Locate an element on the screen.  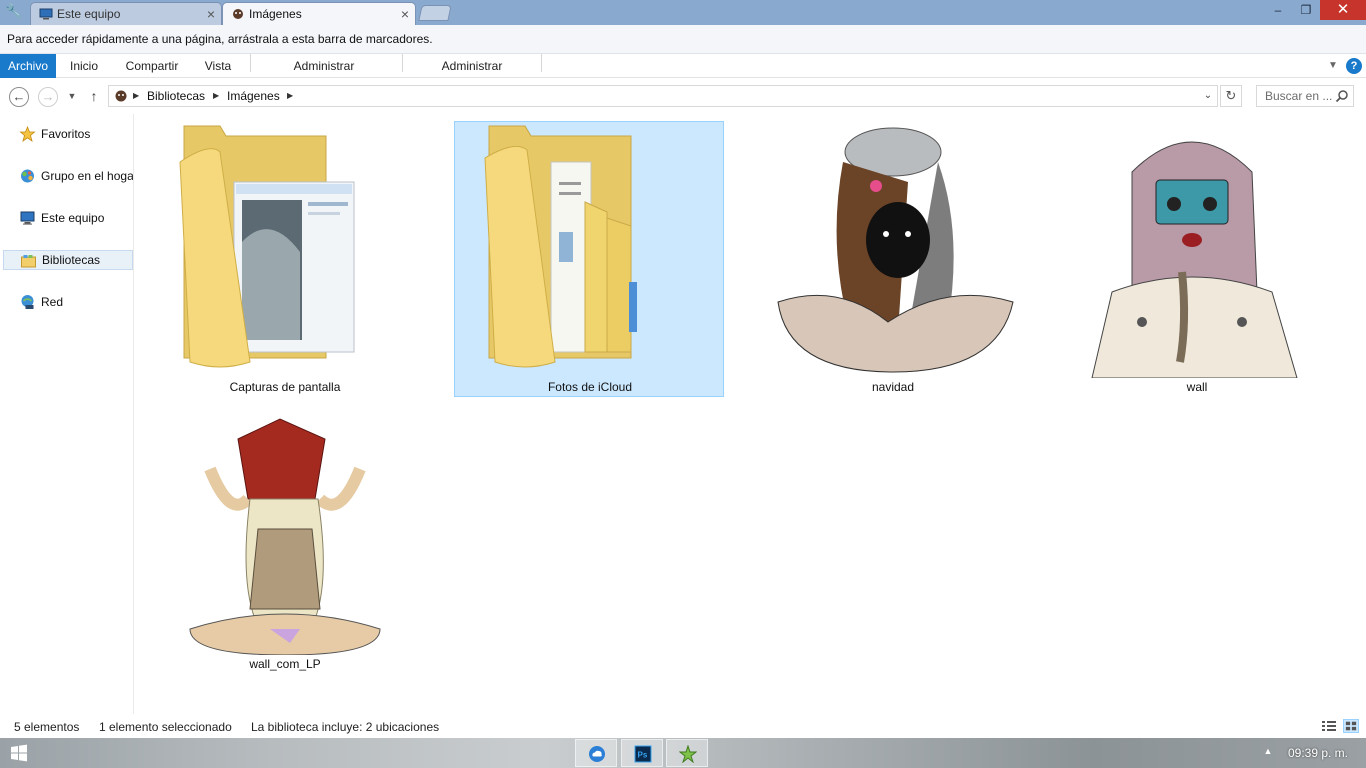
details-view-icon is located at coordinates (1329, 726).